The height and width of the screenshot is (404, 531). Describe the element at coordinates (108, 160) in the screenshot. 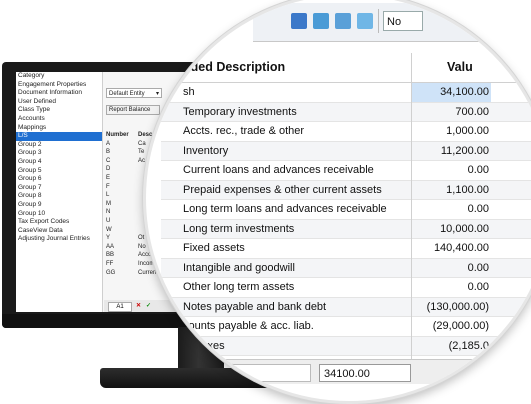

I see `row-number: C` at that location.